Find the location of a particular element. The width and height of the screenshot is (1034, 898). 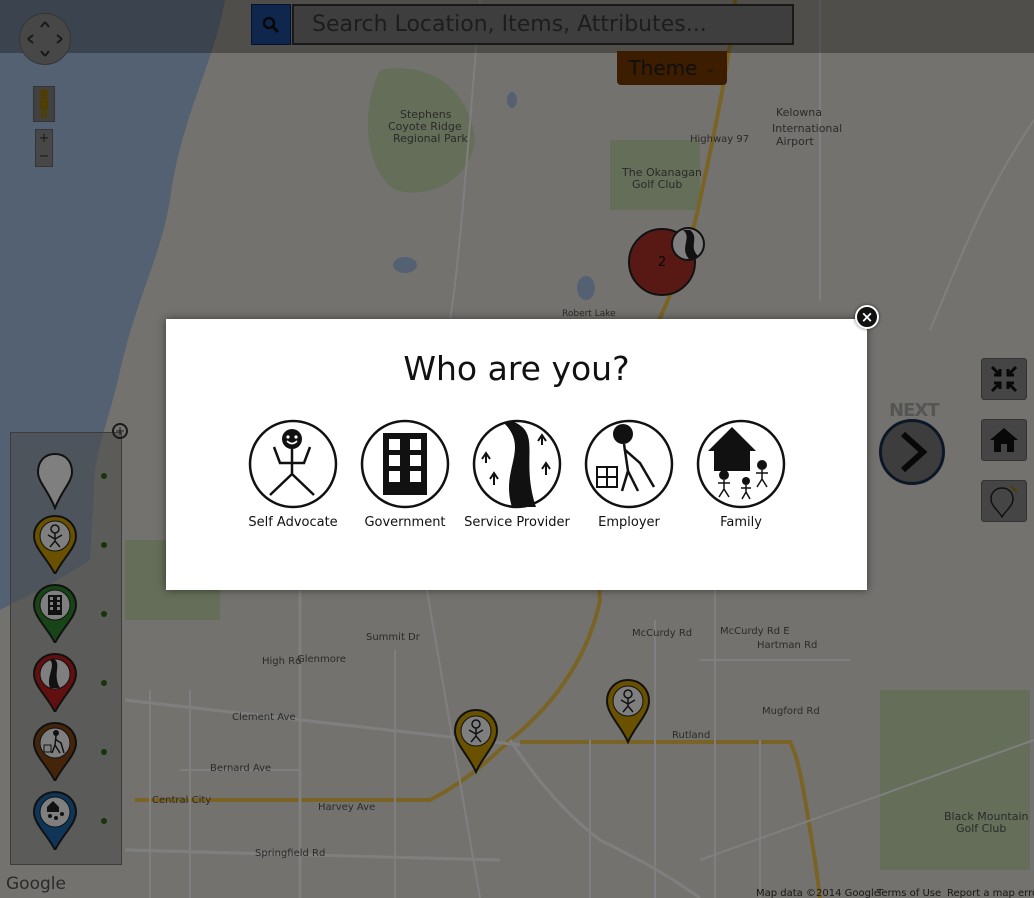

road-trees-icon is located at coordinates (517, 464).